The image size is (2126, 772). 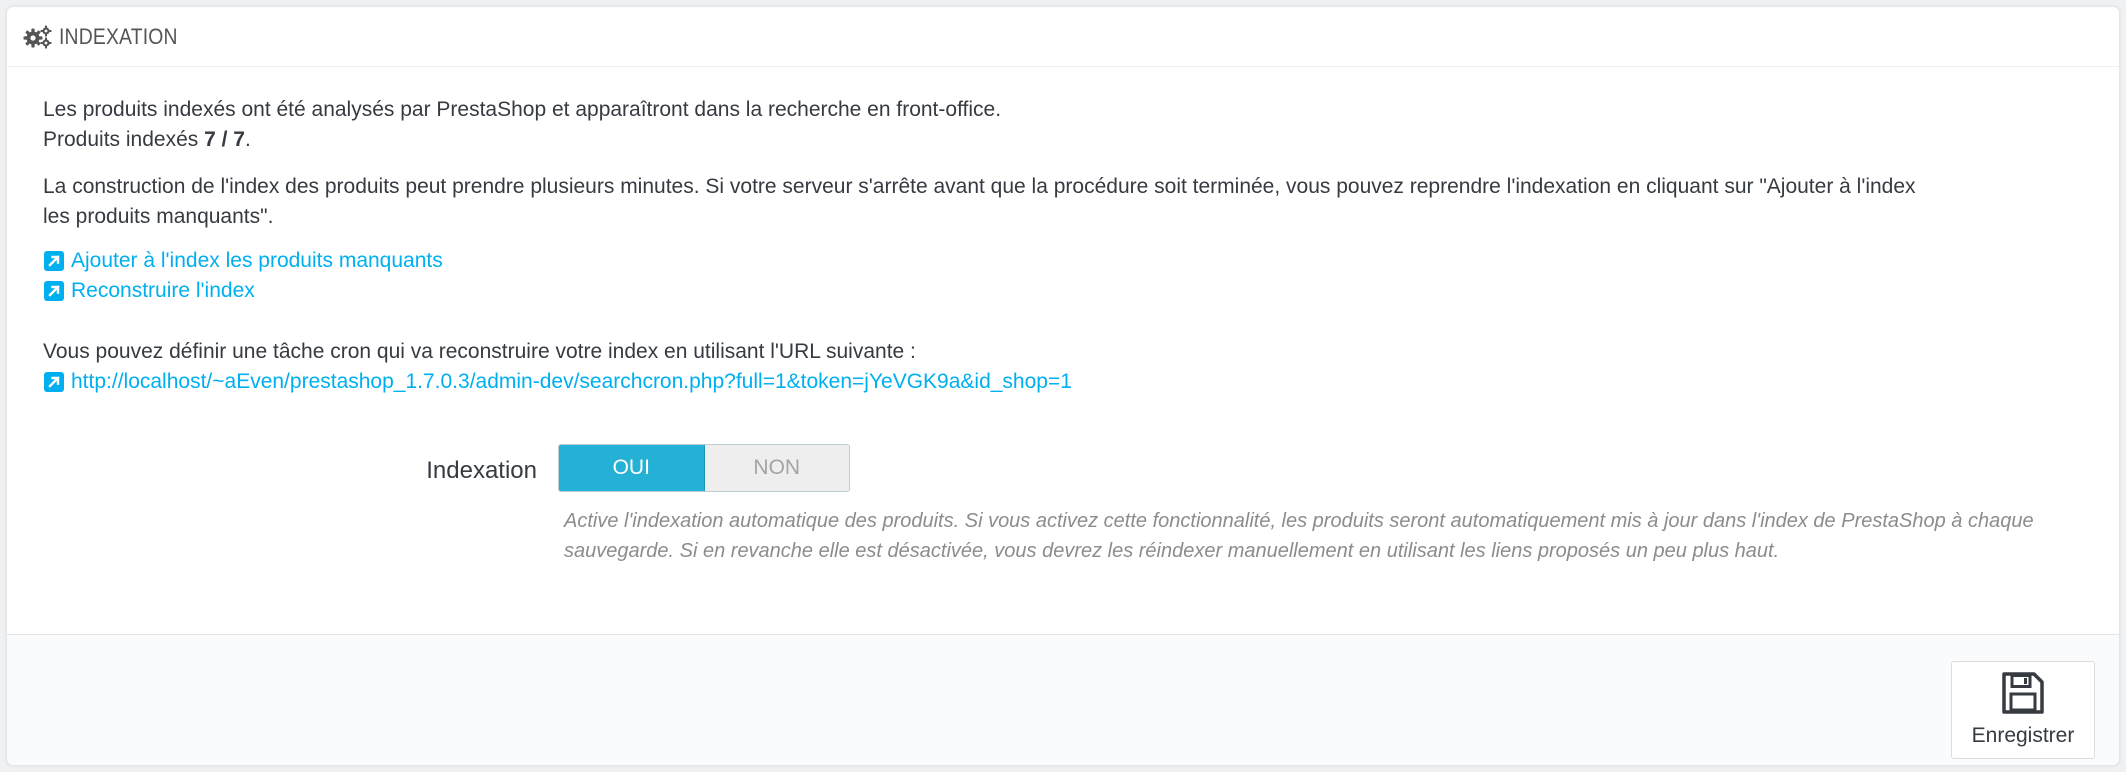 I want to click on indexed-count: 7 / 7, so click(x=224, y=139).